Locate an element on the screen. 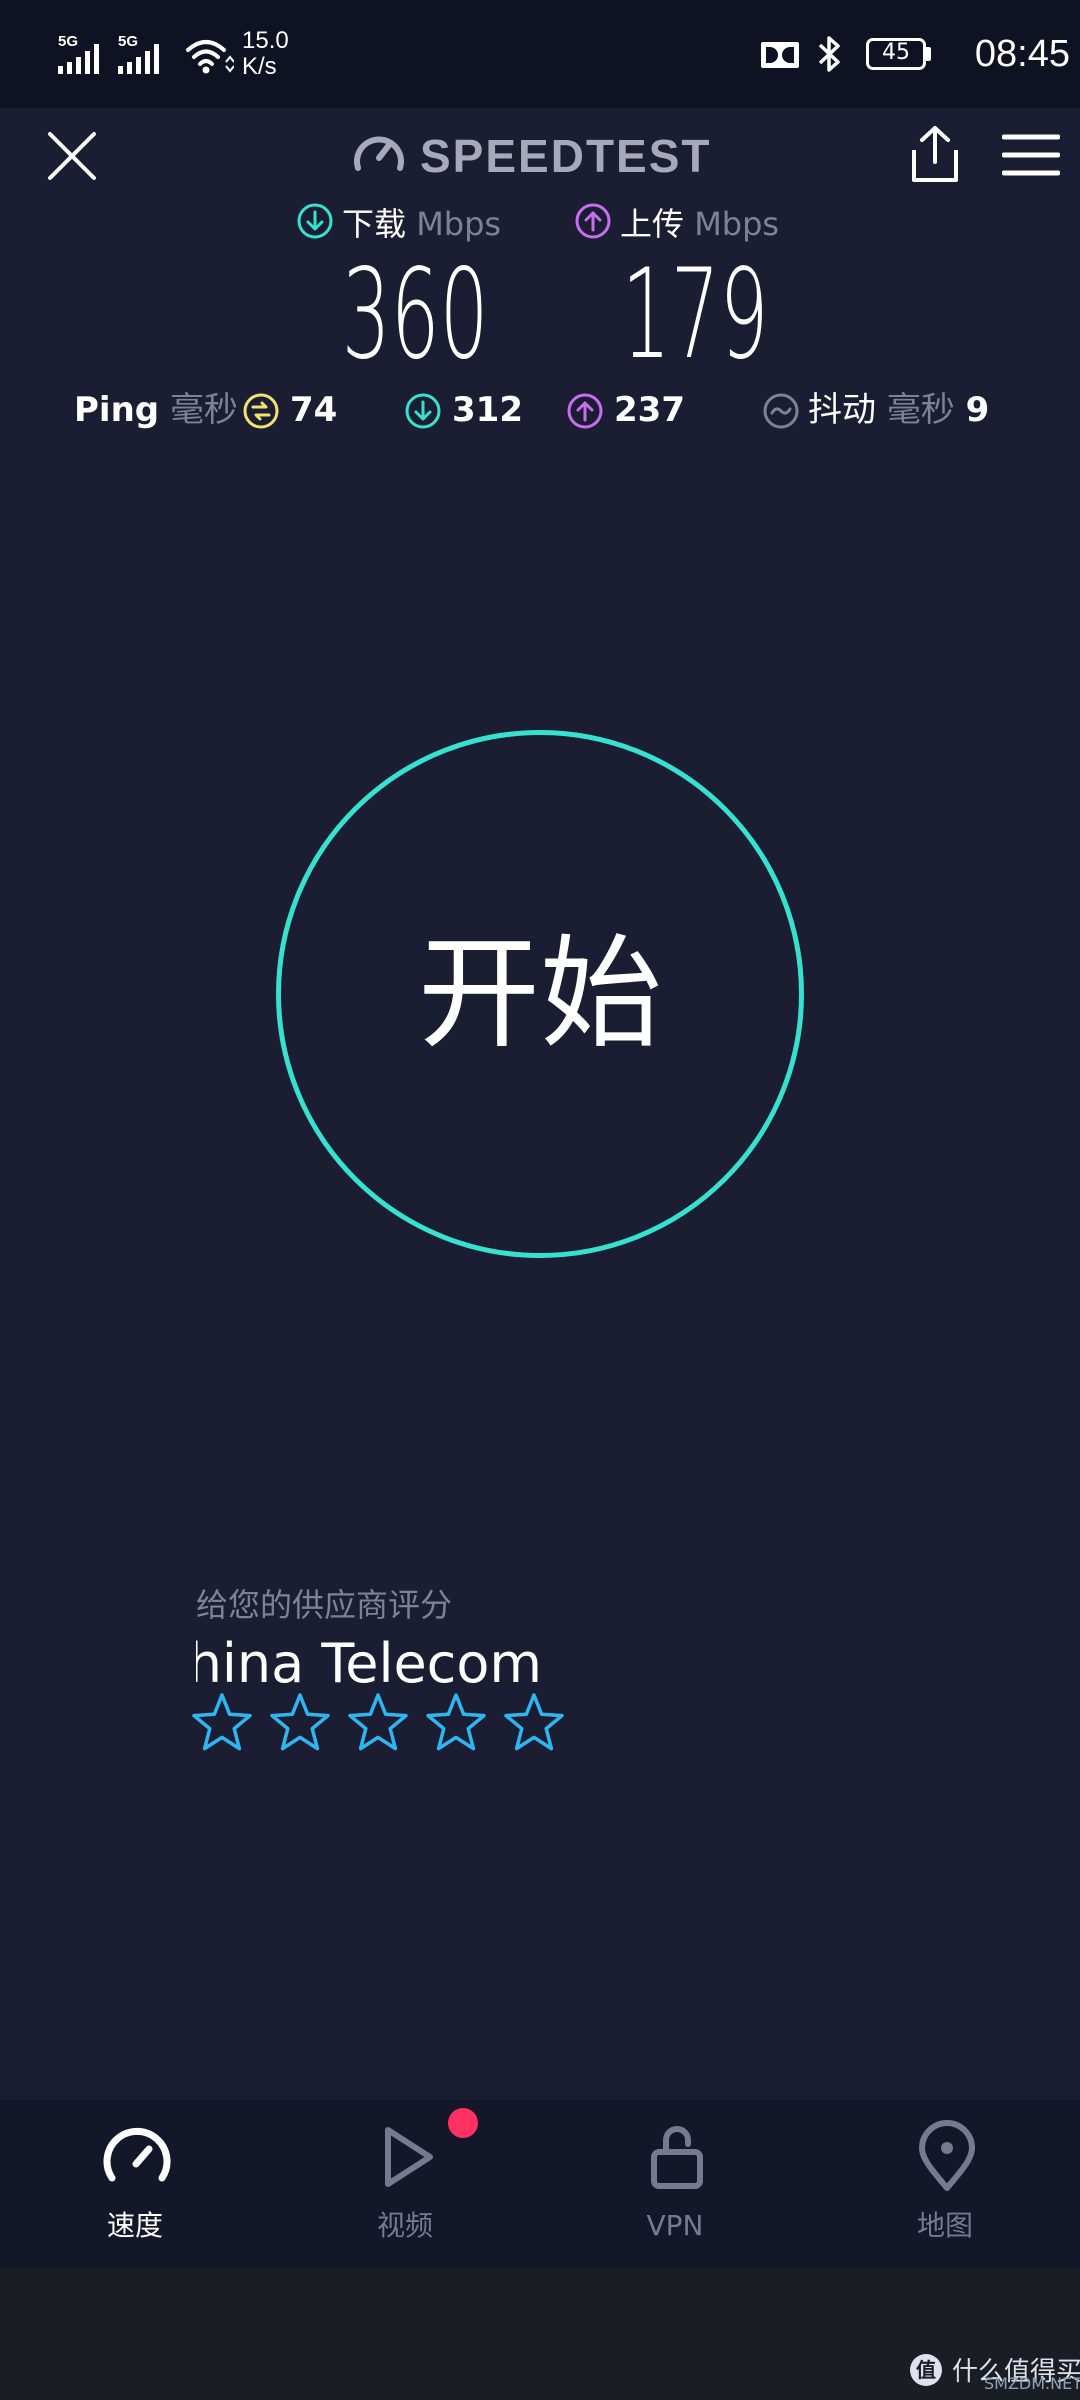 Image resolution: width=1080 pixels, height=2400 pixels. nav-item-map: 地图 is located at coordinates (945, 2184).